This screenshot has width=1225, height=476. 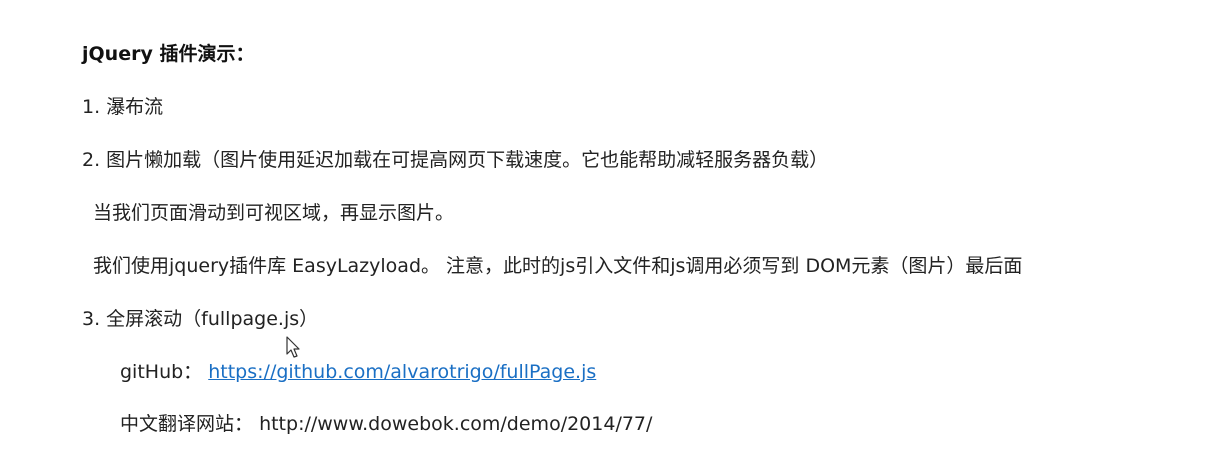 I want to click on list-item-waterfall: 1. 瀑布流, so click(x=123, y=107).